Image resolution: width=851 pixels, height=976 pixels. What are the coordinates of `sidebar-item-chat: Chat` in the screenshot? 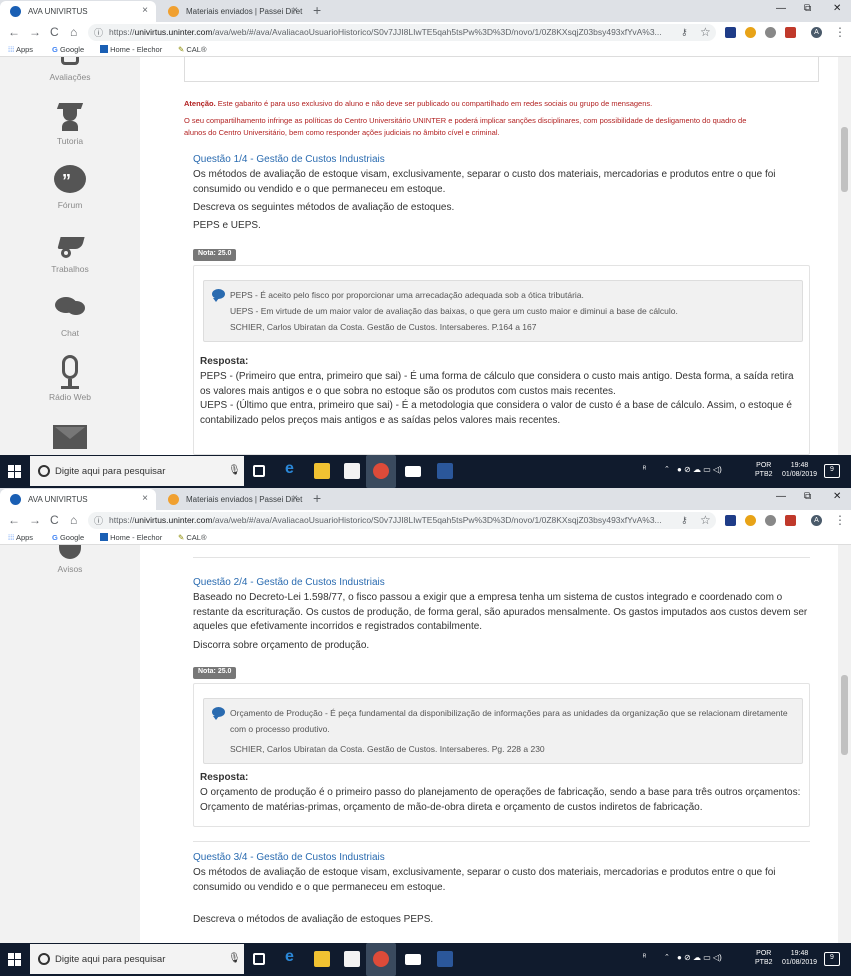 It's located at (70, 314).